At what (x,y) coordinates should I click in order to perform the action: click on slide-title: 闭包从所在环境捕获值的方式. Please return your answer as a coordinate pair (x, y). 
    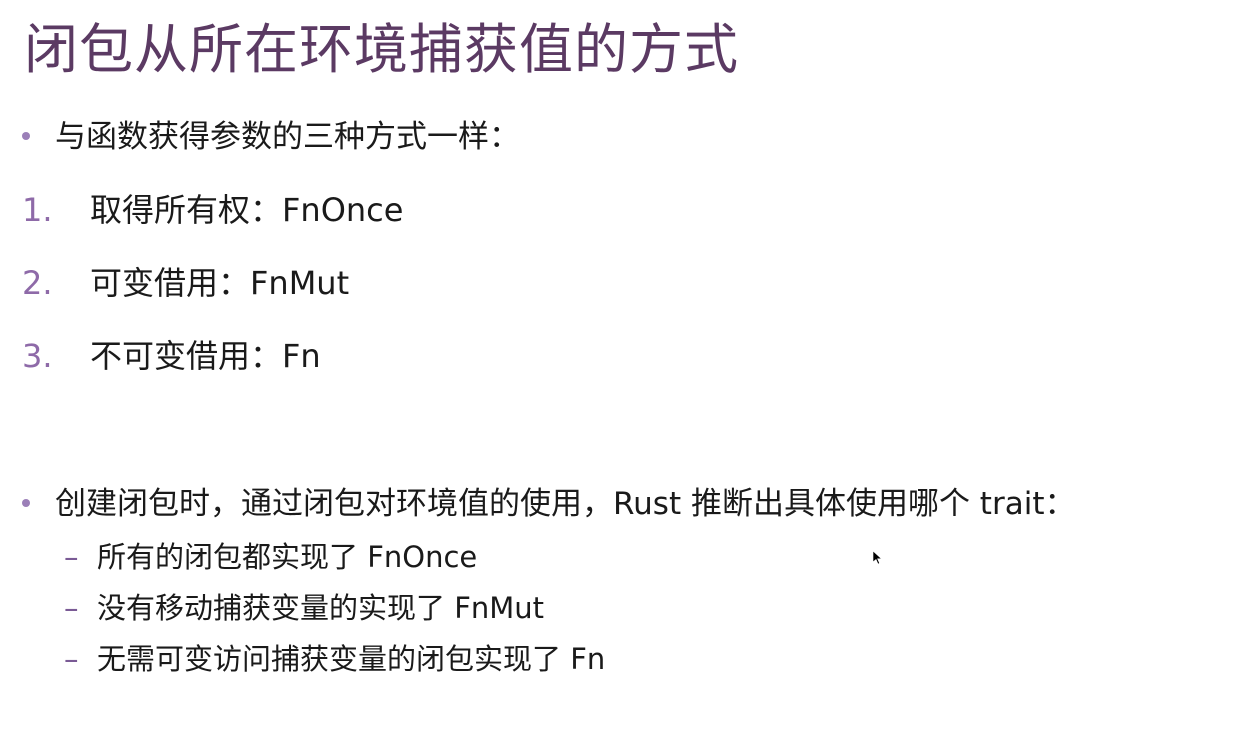
    Looking at the image, I should click on (381, 49).